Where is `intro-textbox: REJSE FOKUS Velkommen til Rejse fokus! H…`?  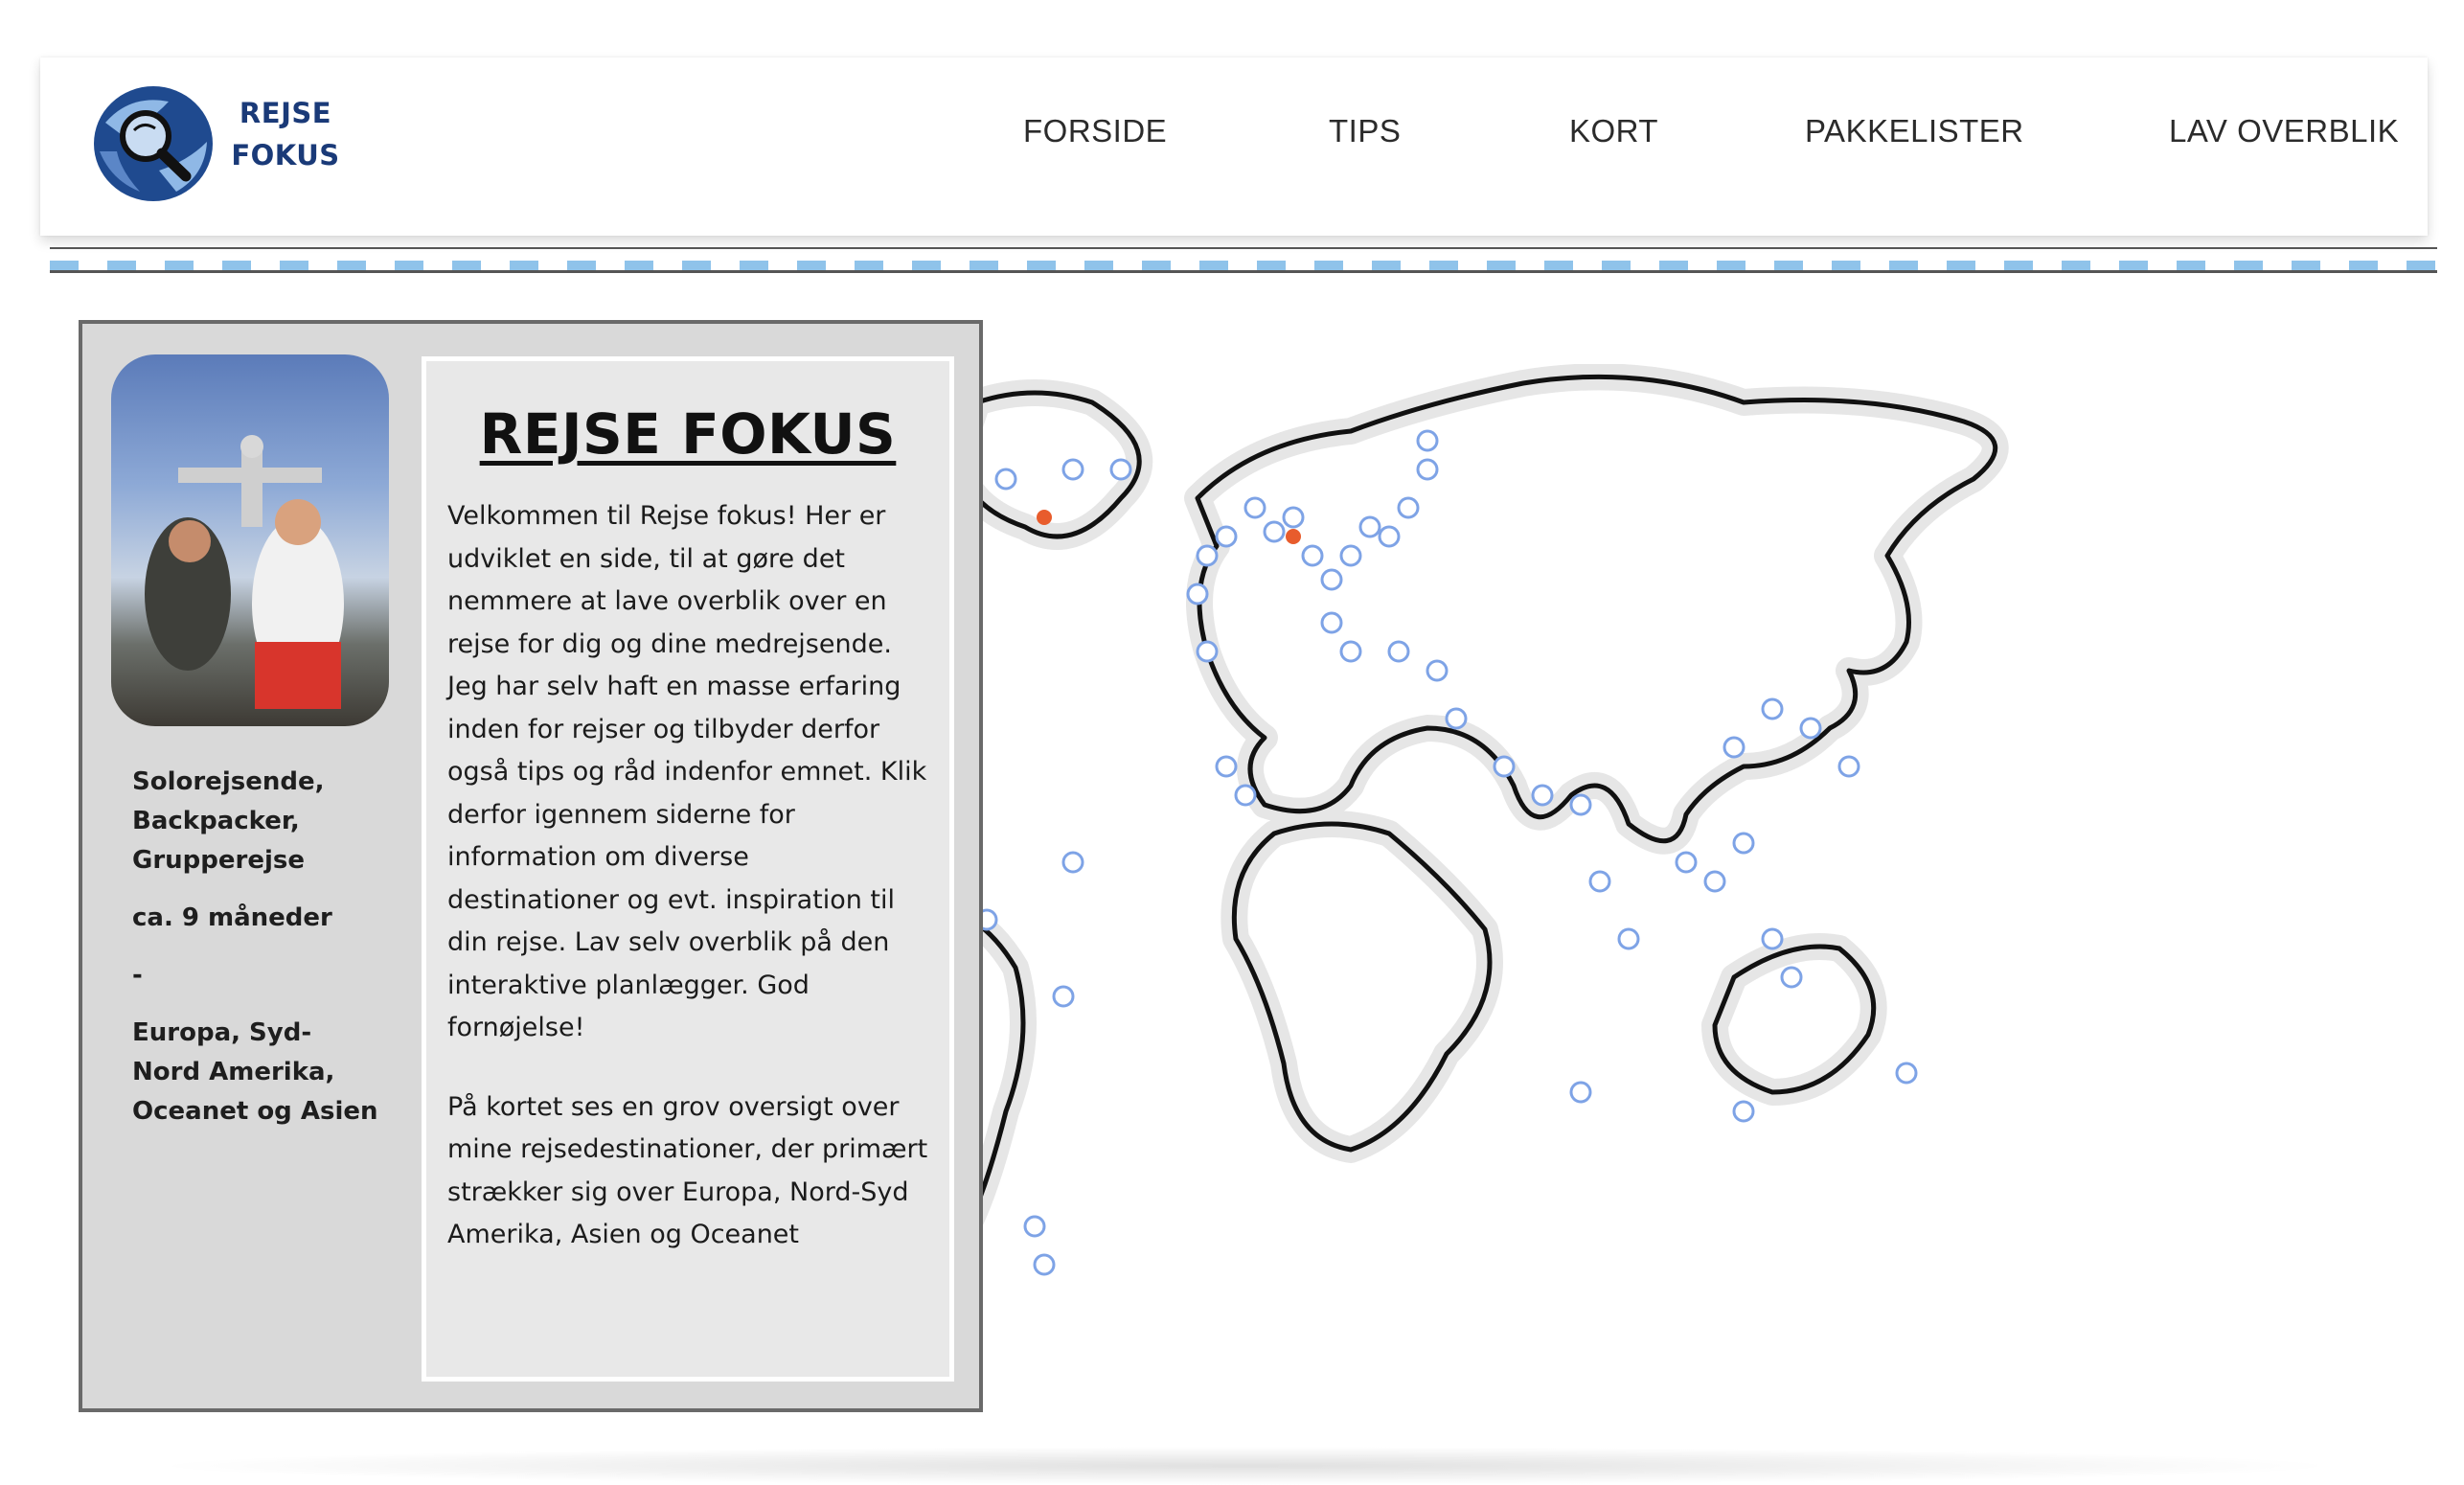
intro-textbox: REJSE FOKUS Velkommen til Rejse fokus! H… is located at coordinates (688, 869).